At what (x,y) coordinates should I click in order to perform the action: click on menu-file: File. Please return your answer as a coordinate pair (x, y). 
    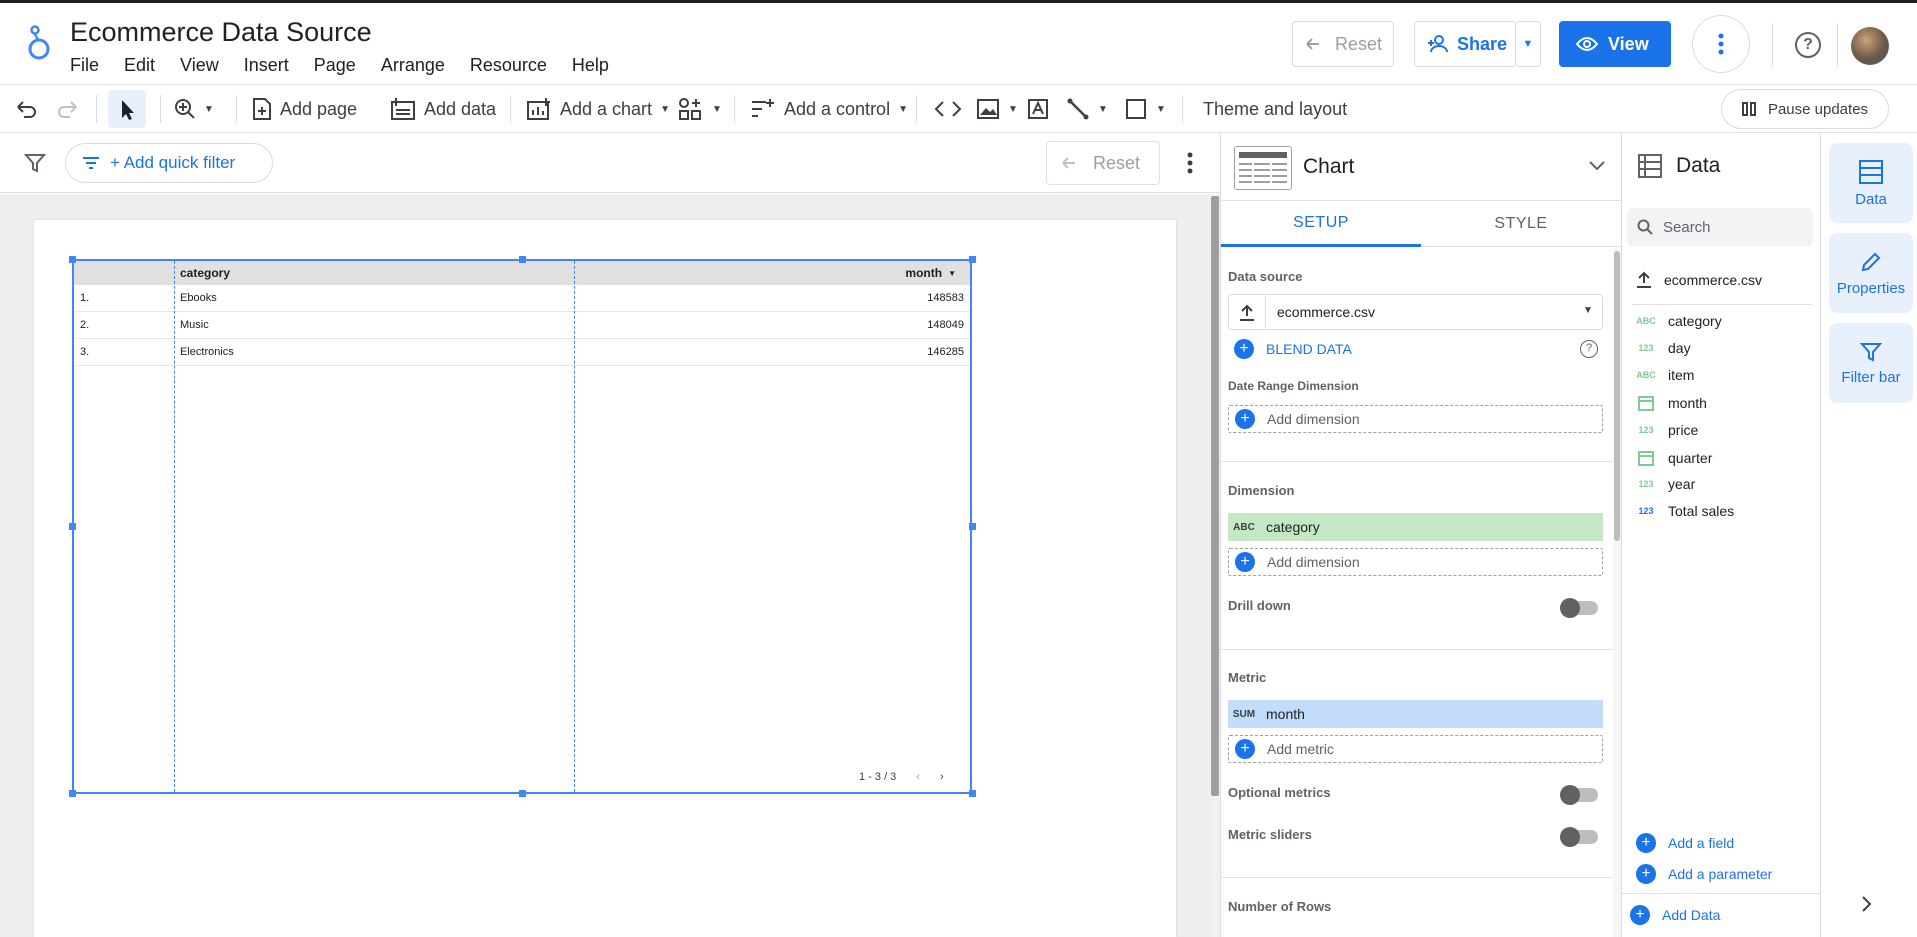
    Looking at the image, I should click on (84, 65).